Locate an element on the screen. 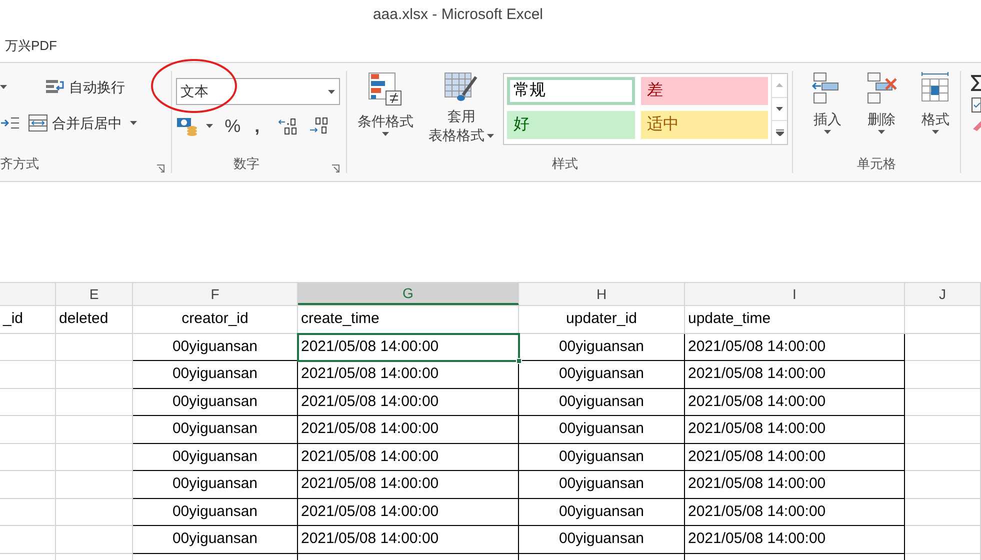  expand-icon is located at coordinates (780, 132).